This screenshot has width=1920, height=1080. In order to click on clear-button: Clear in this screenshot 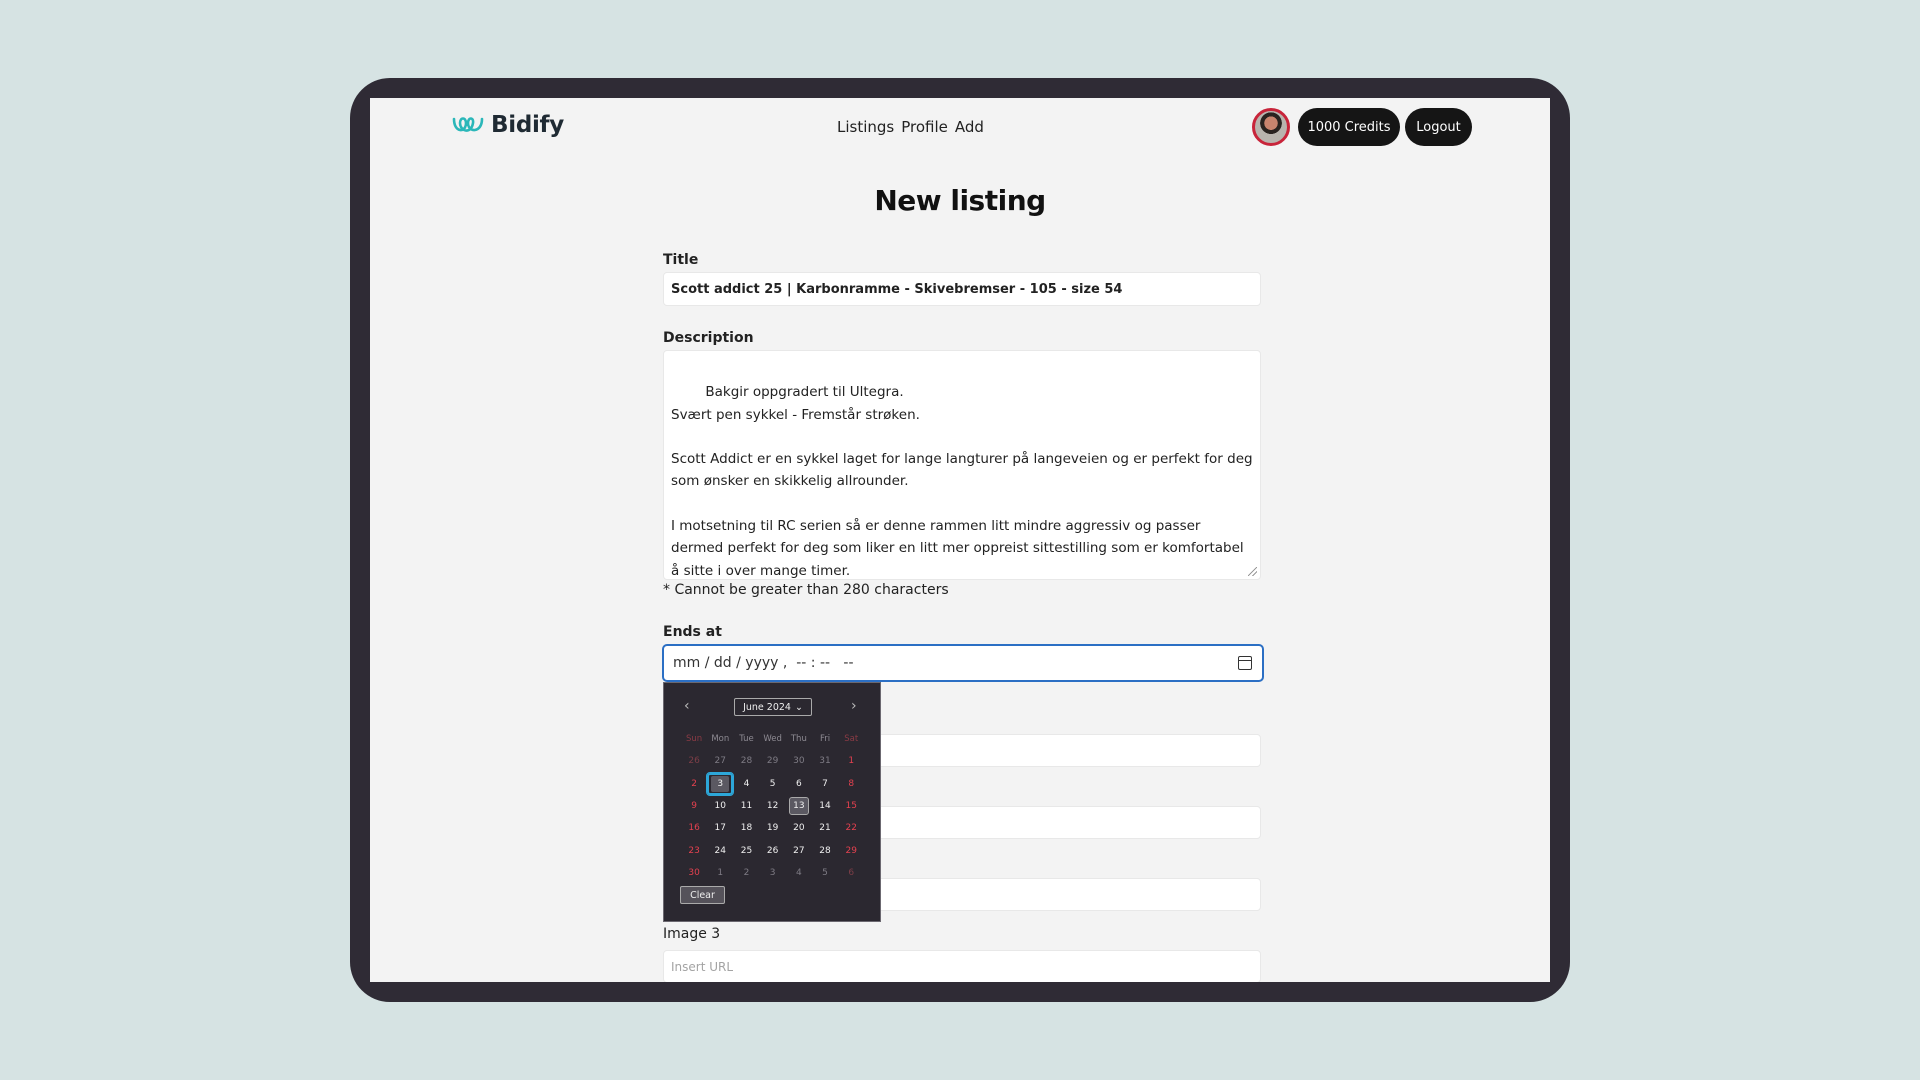, I will do `click(702, 895)`.